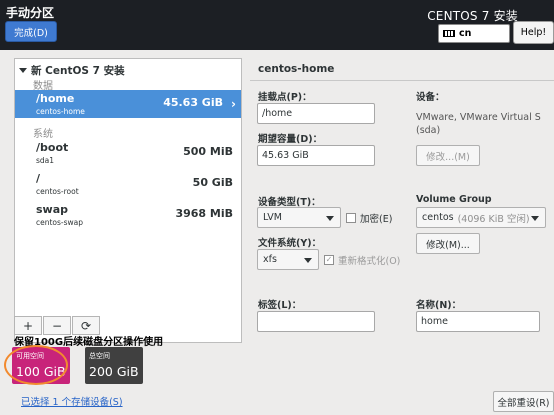 The width and height of the screenshot is (554, 415). I want to click on mountpoint-field-label: 挂载点(P)：, so click(285, 97).